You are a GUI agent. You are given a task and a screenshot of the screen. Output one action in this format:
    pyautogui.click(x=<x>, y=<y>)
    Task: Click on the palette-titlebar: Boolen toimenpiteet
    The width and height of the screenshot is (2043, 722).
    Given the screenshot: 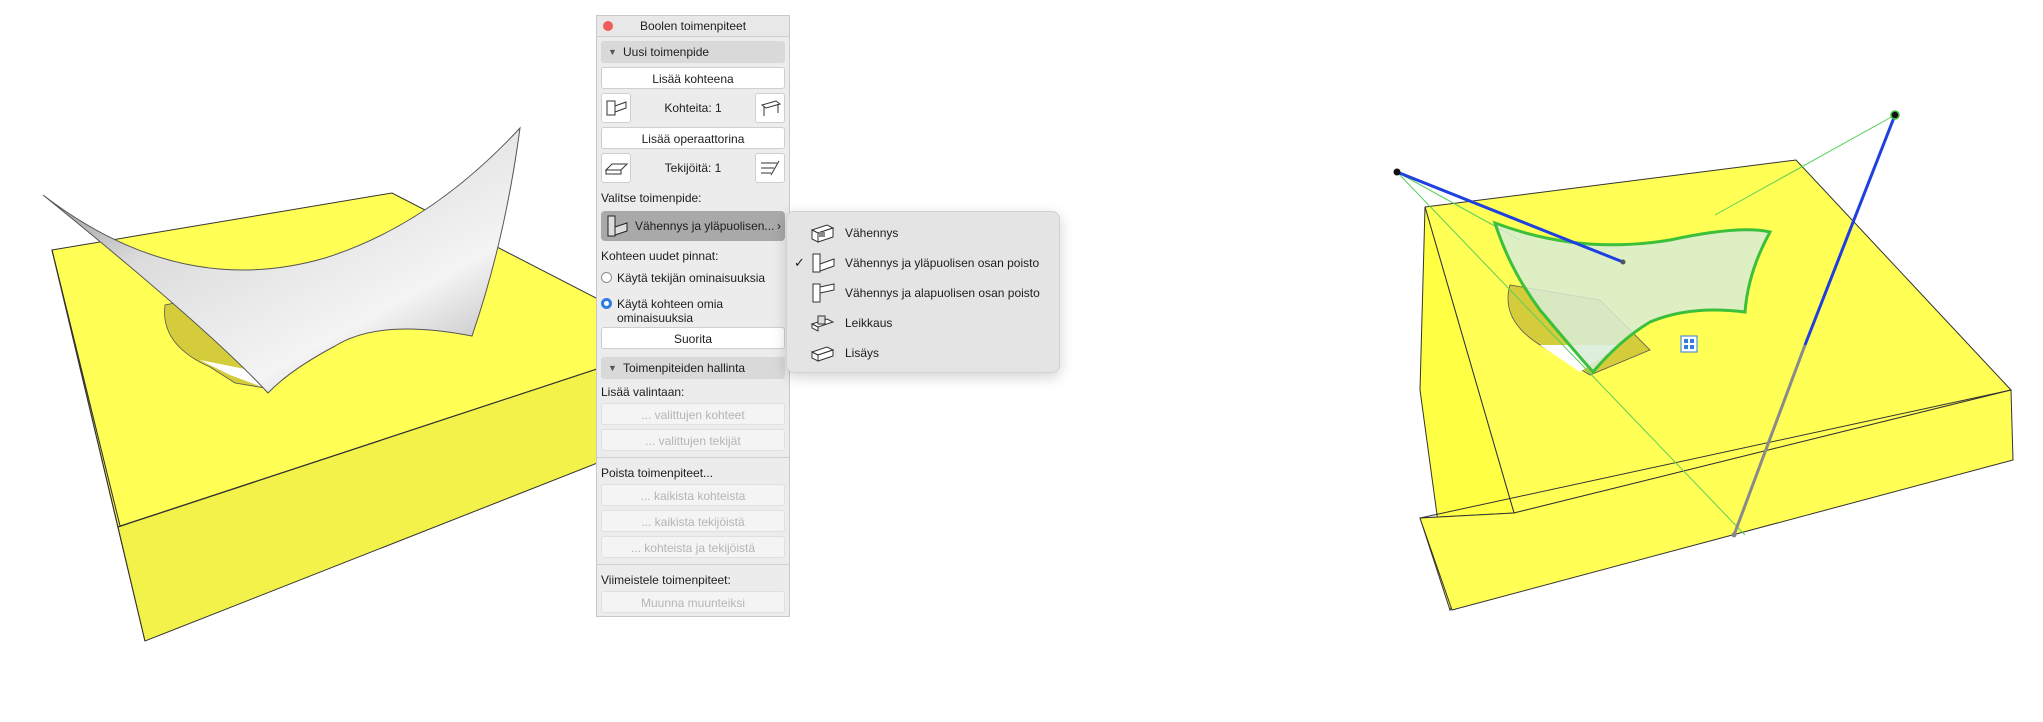 What is the action you would take?
    pyautogui.click(x=693, y=26)
    